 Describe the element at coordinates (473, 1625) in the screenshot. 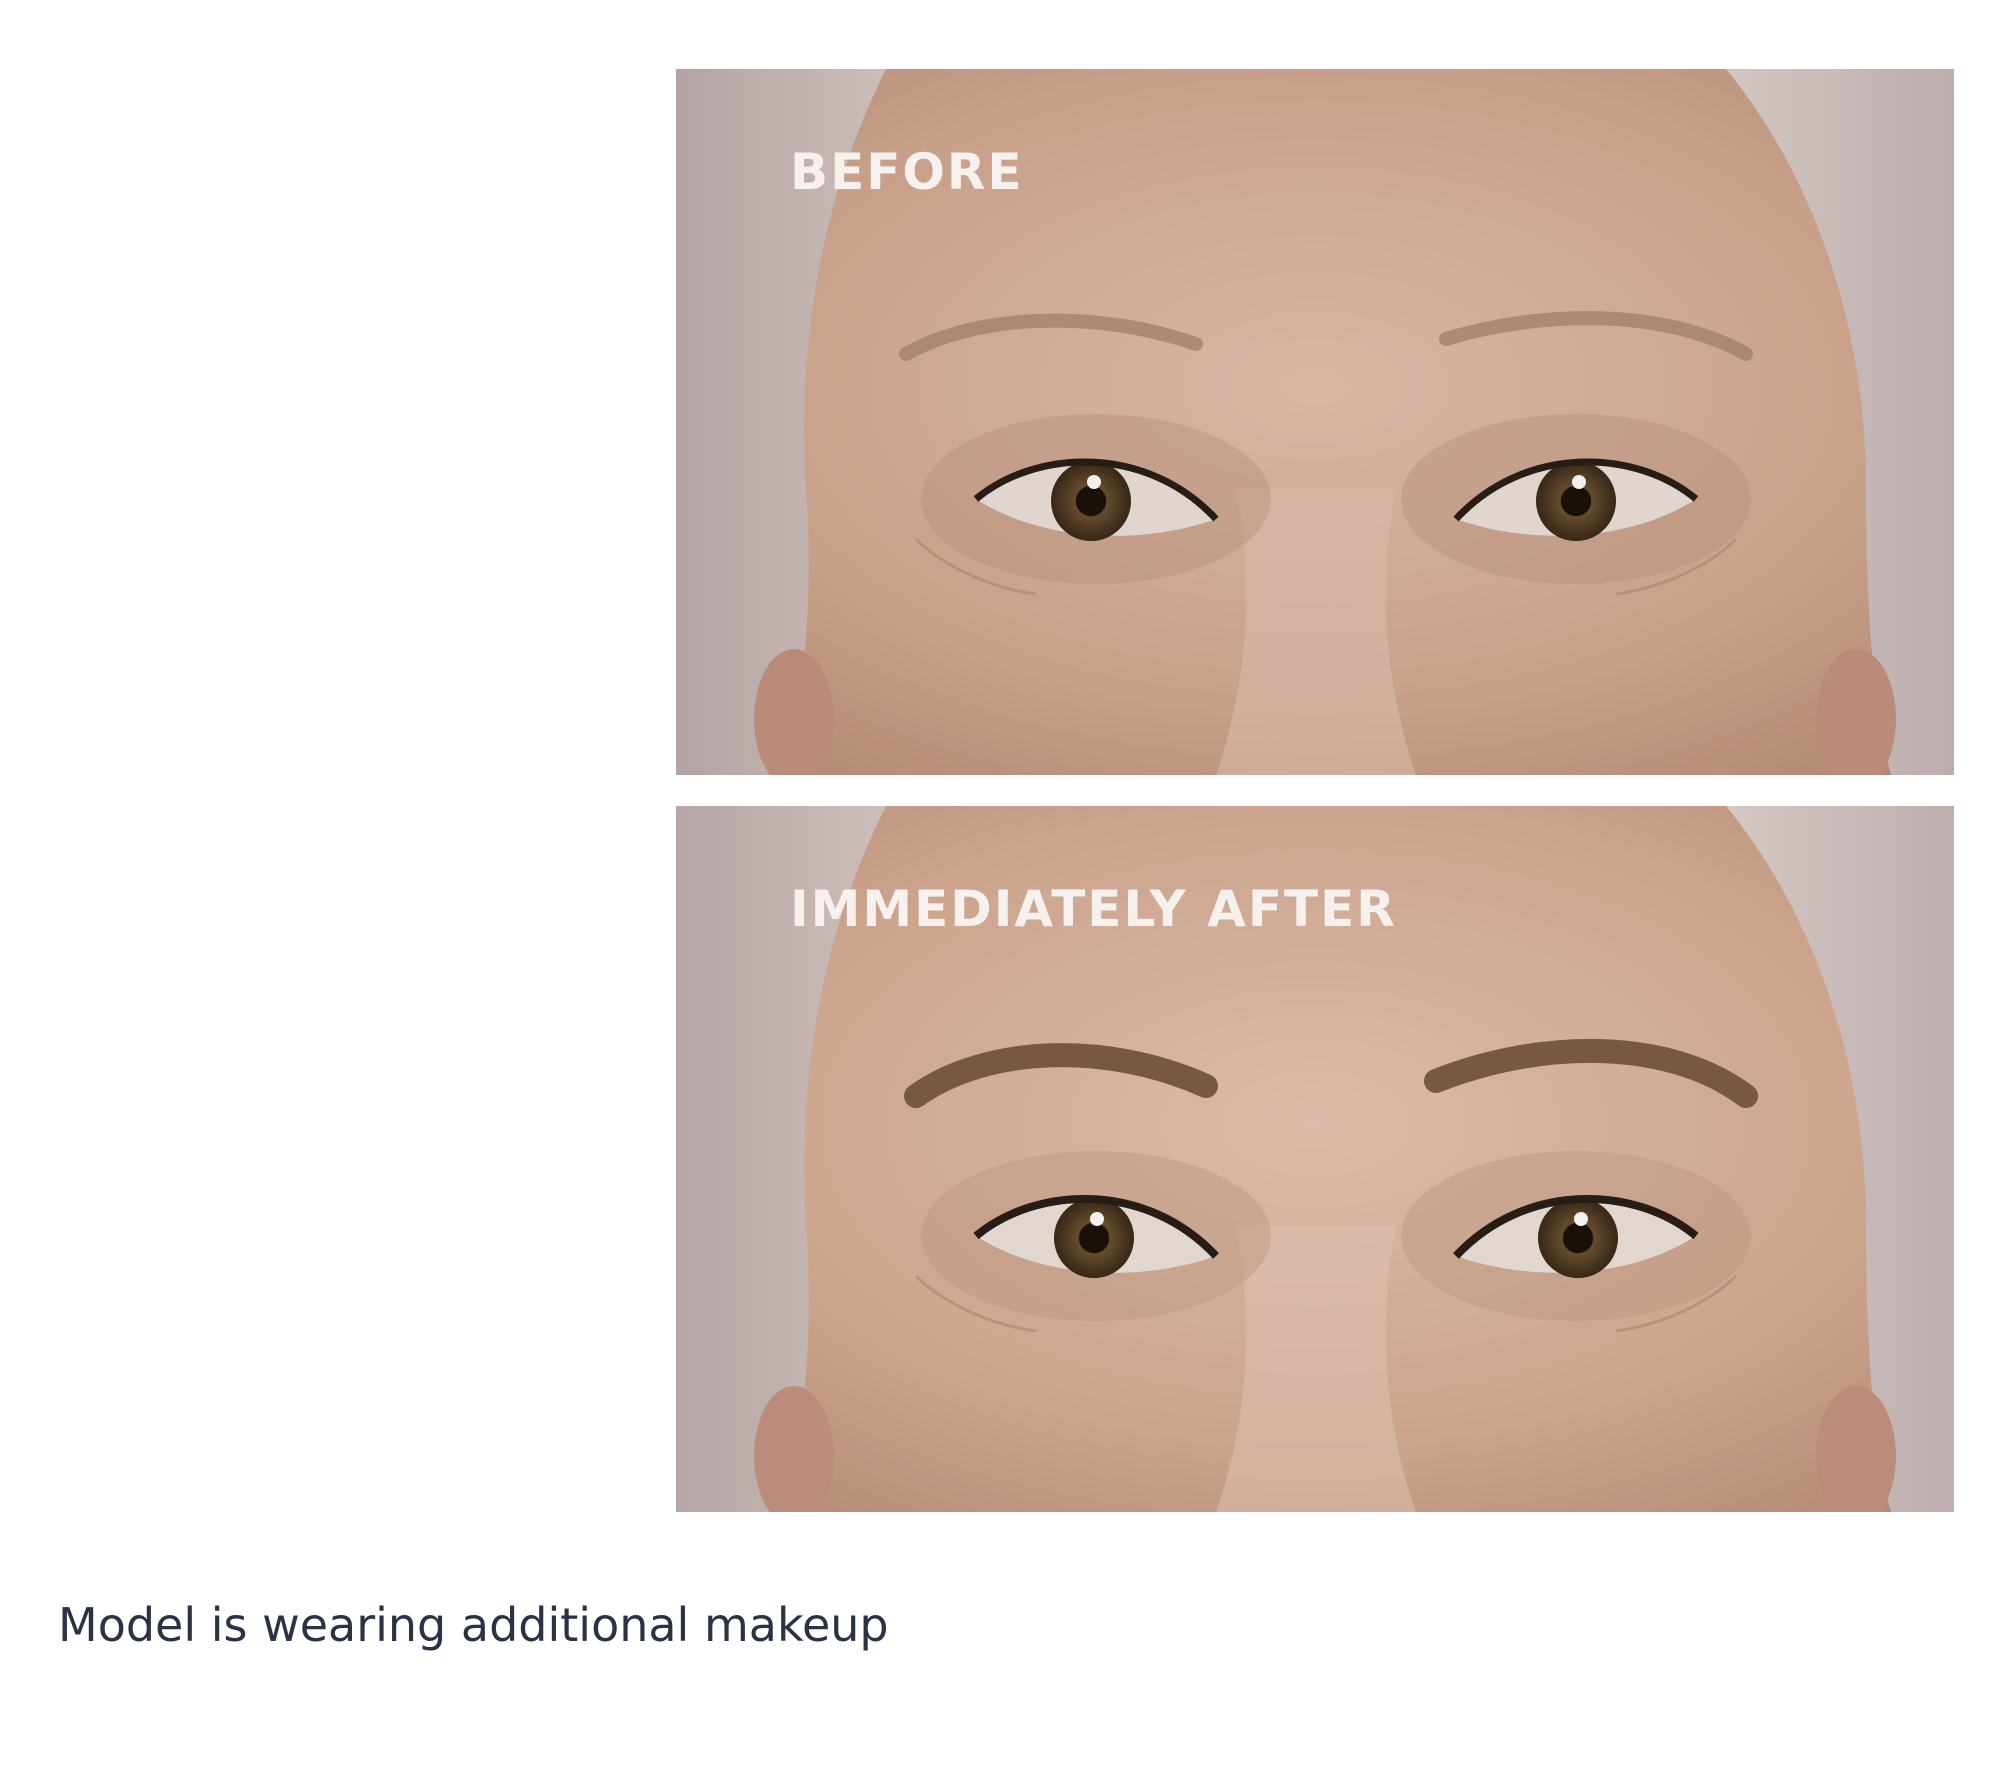

I see `makeup-disclaimer: Model is wearing additional makeup` at that location.